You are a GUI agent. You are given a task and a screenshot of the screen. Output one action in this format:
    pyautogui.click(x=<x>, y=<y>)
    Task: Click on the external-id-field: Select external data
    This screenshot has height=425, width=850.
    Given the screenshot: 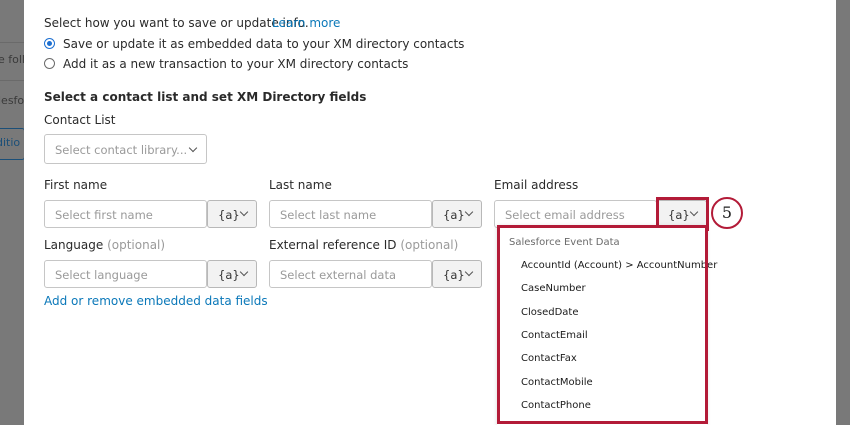 What is the action you would take?
    pyautogui.click(x=350, y=274)
    